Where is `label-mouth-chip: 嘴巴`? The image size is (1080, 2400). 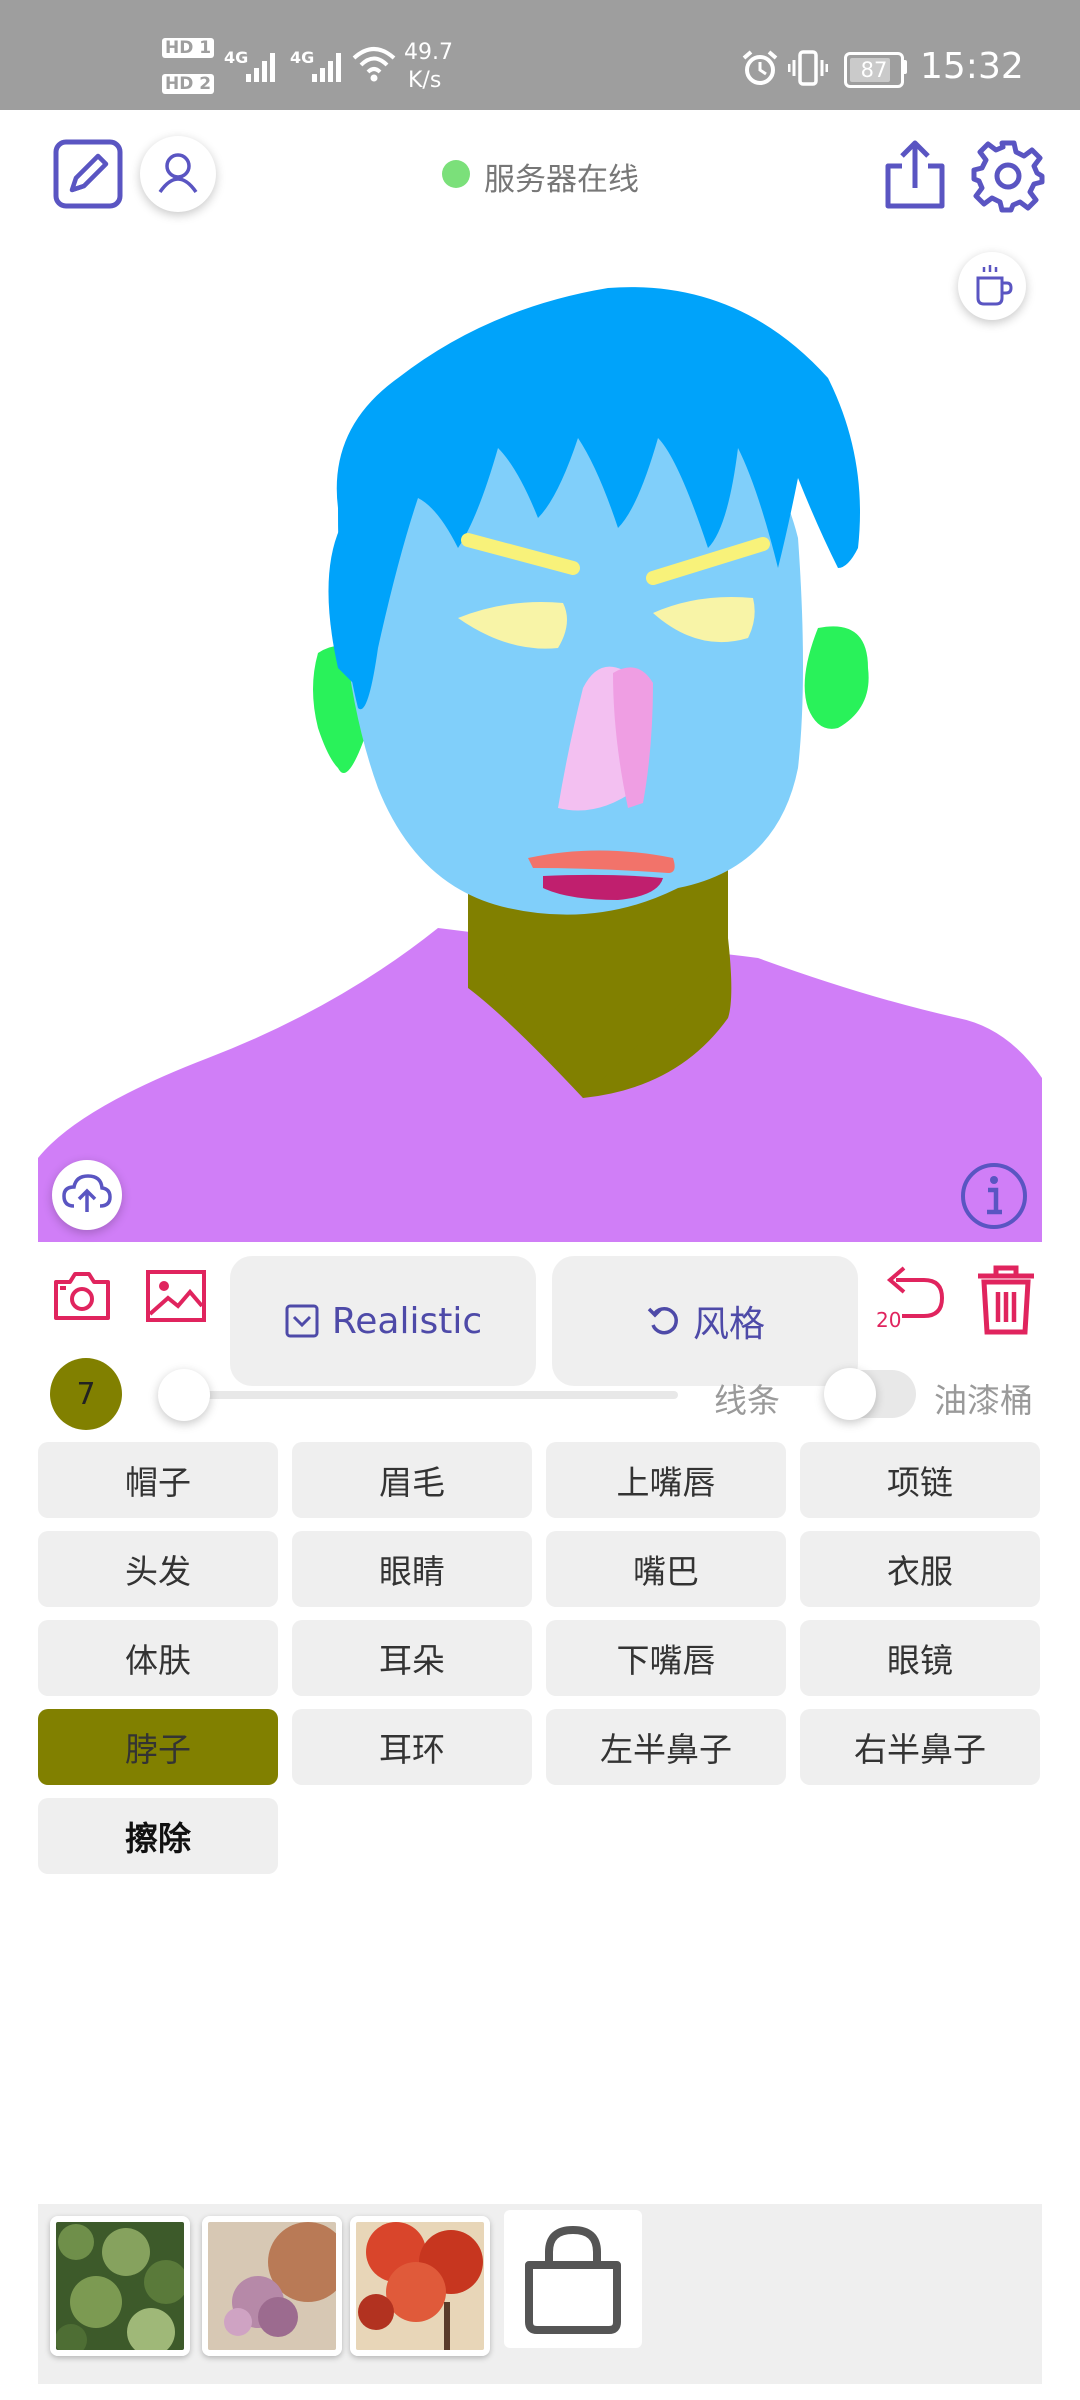
label-mouth-chip: 嘴巴 is located at coordinates (666, 1569).